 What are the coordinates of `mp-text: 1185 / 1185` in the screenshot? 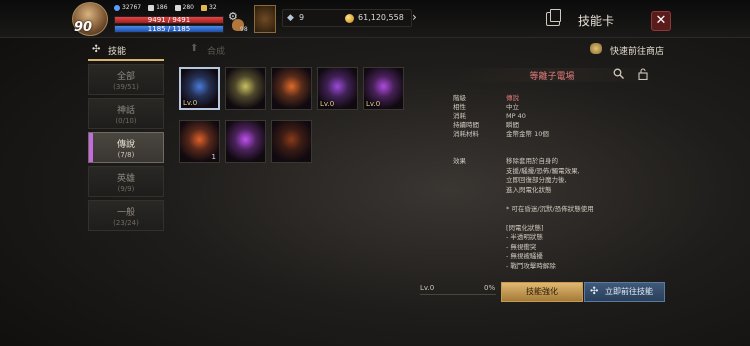 It's located at (169, 29).